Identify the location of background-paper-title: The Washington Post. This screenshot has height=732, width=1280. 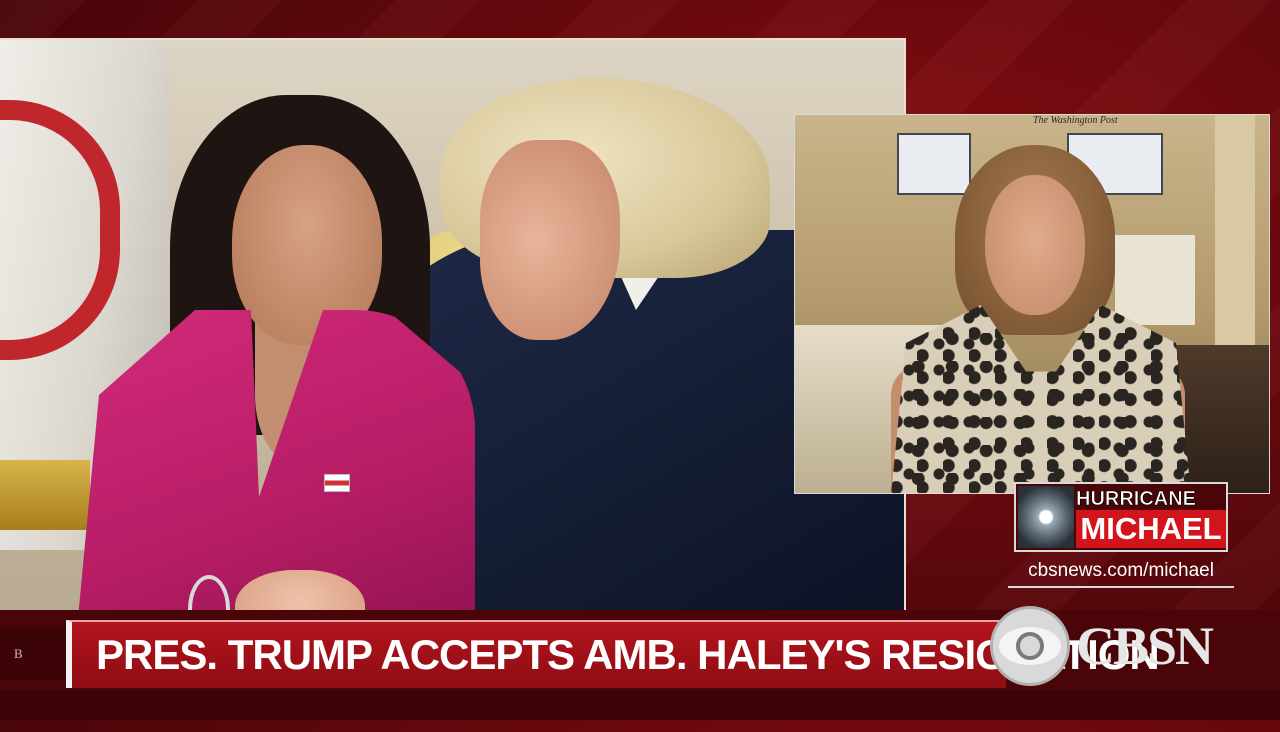
(1075, 120).